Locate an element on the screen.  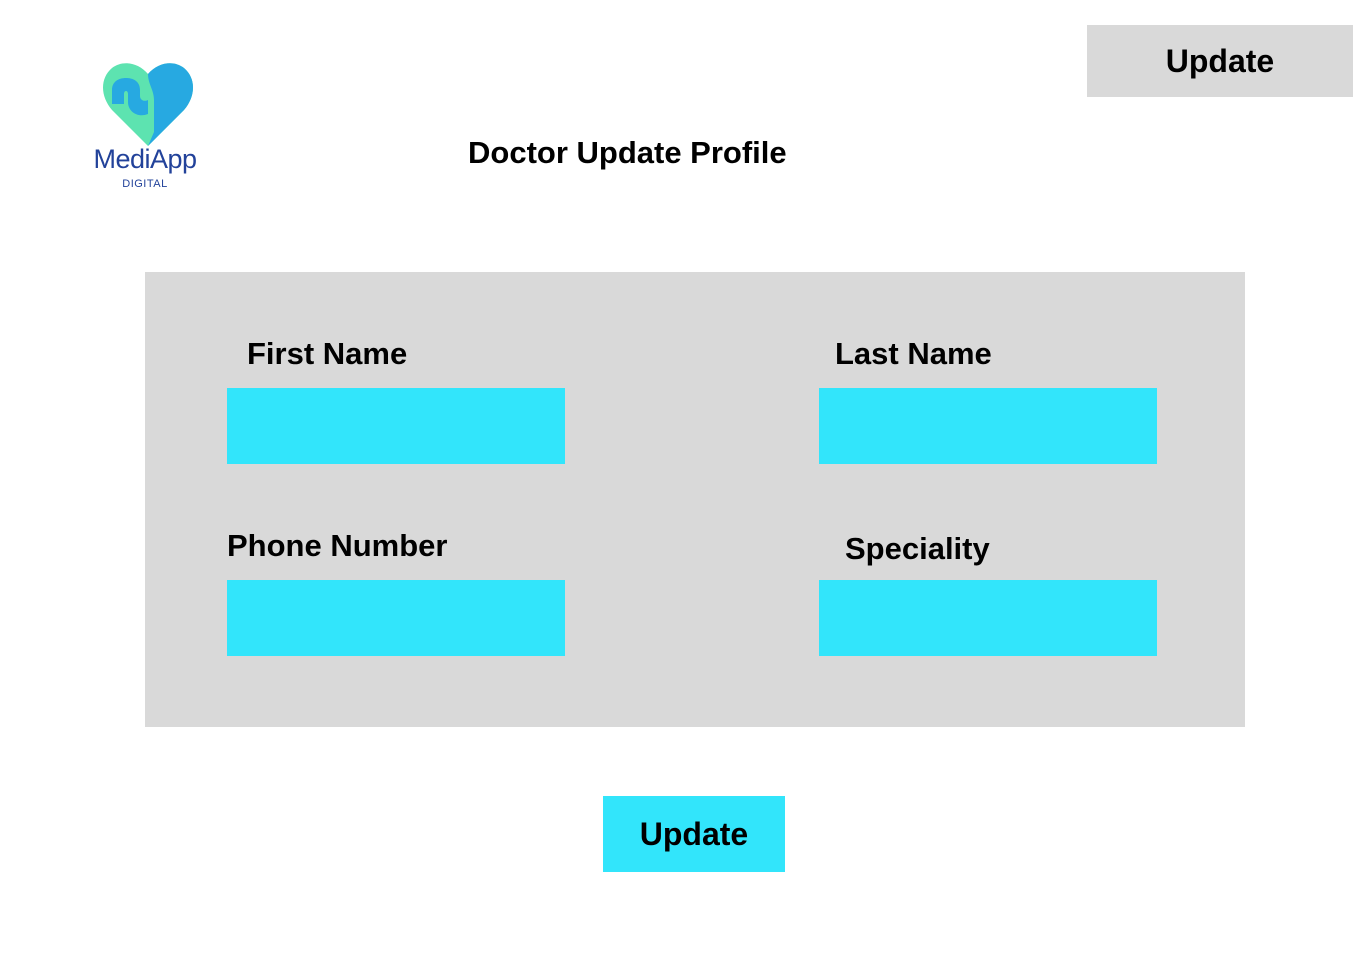
update-button: Update is located at coordinates (694, 834).